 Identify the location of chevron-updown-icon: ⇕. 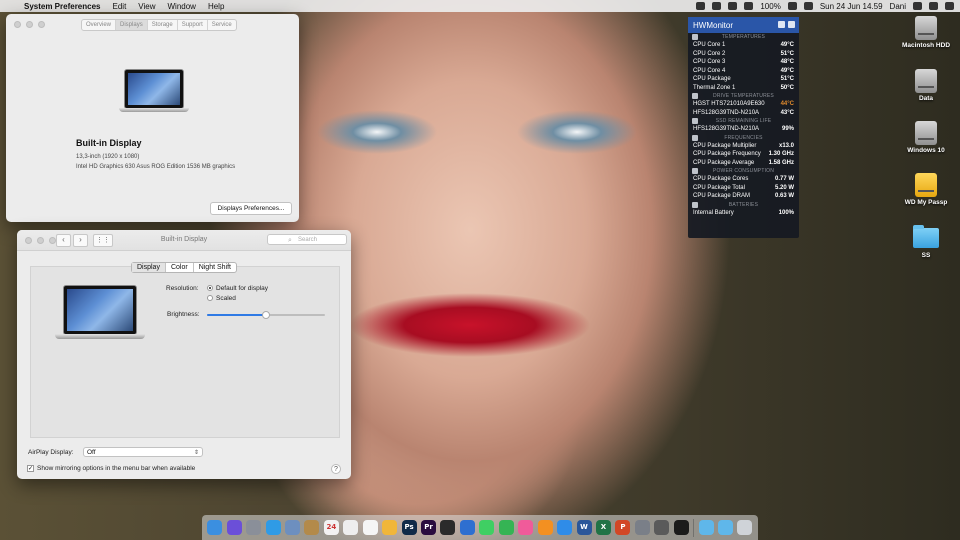
(196, 453).